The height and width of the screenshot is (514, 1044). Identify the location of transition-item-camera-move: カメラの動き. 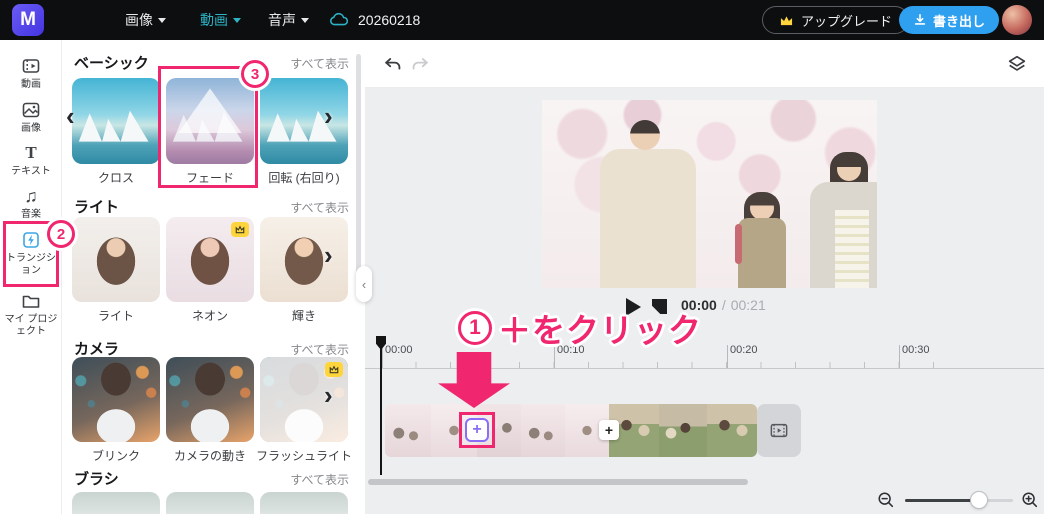
(210, 410).